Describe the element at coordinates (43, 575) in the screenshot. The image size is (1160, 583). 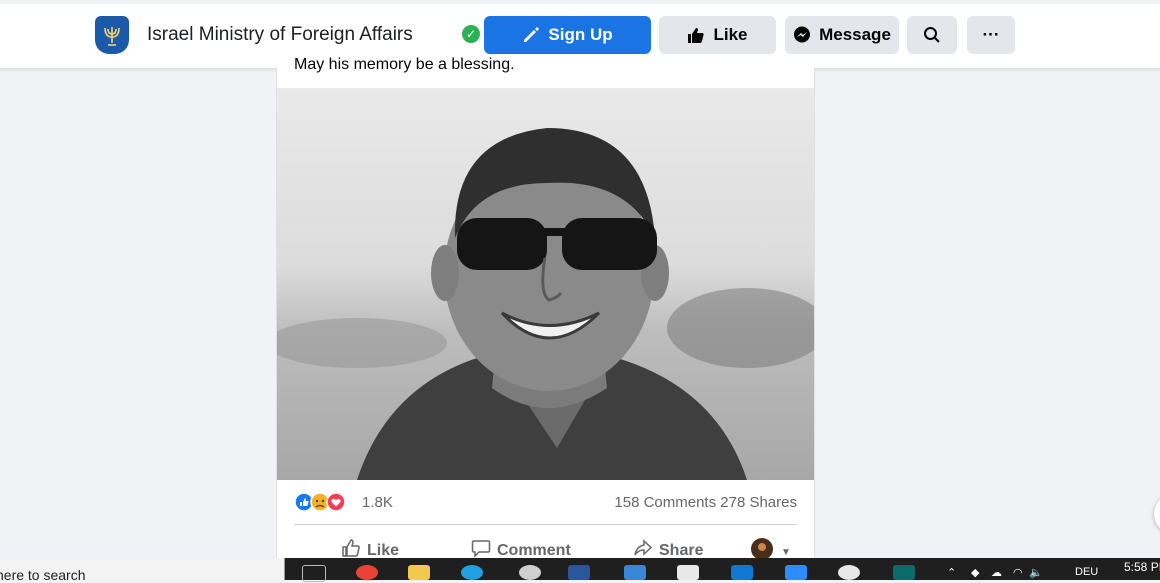
I see `taskbar-search-placeholder: here to search` at that location.